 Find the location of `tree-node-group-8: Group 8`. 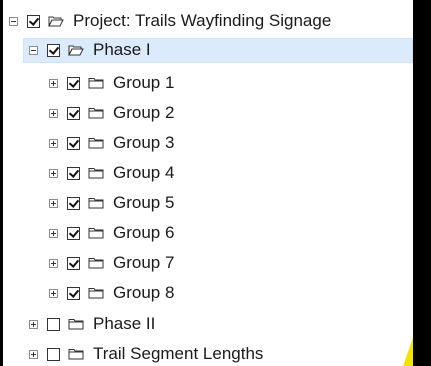

tree-node-group-8: Group 8 is located at coordinates (208, 293).